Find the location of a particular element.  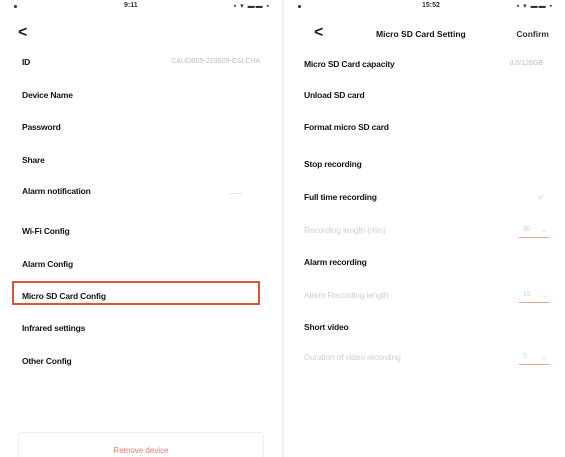

row-label: Device Name is located at coordinates (47, 95).